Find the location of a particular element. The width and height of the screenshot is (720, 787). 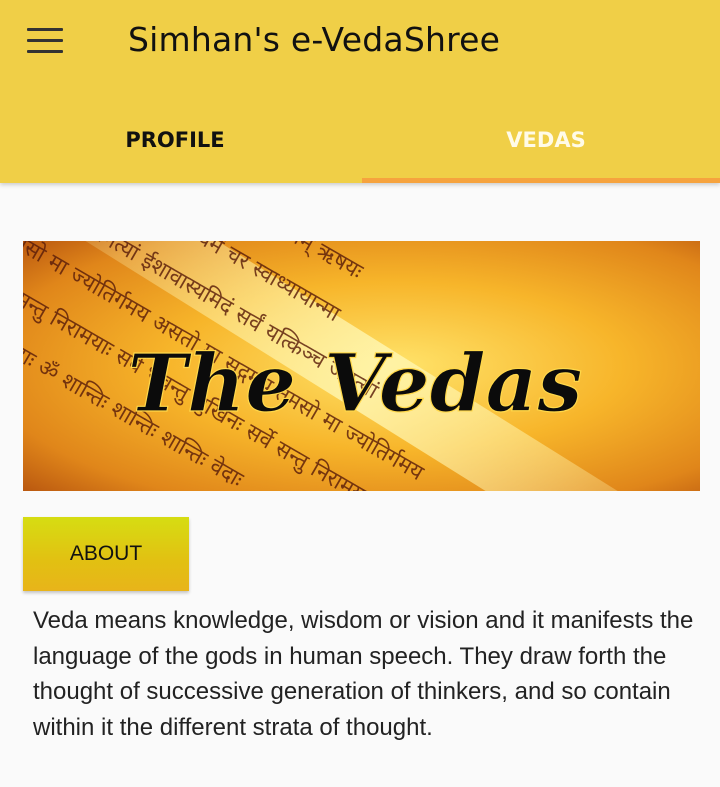

about-button: ABOUT is located at coordinates (106, 554).